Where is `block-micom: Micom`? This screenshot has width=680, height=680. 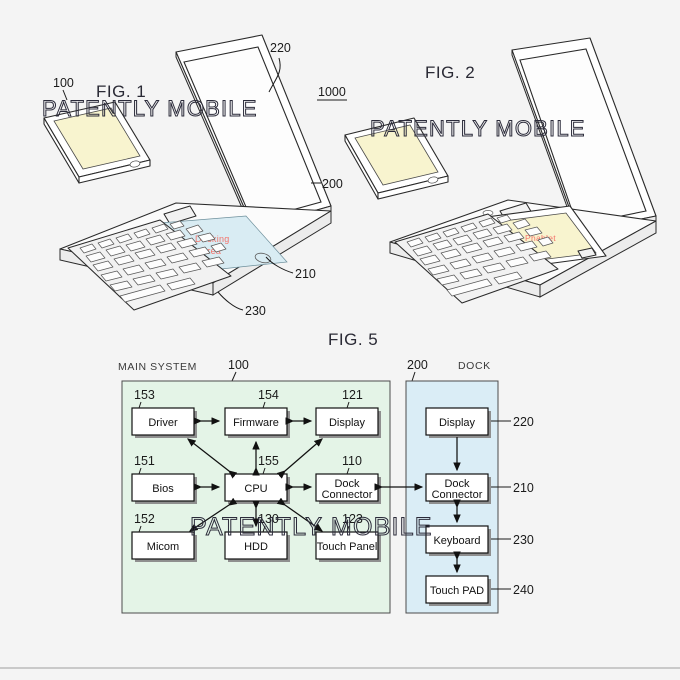
block-micom: Micom is located at coordinates (164, 546).